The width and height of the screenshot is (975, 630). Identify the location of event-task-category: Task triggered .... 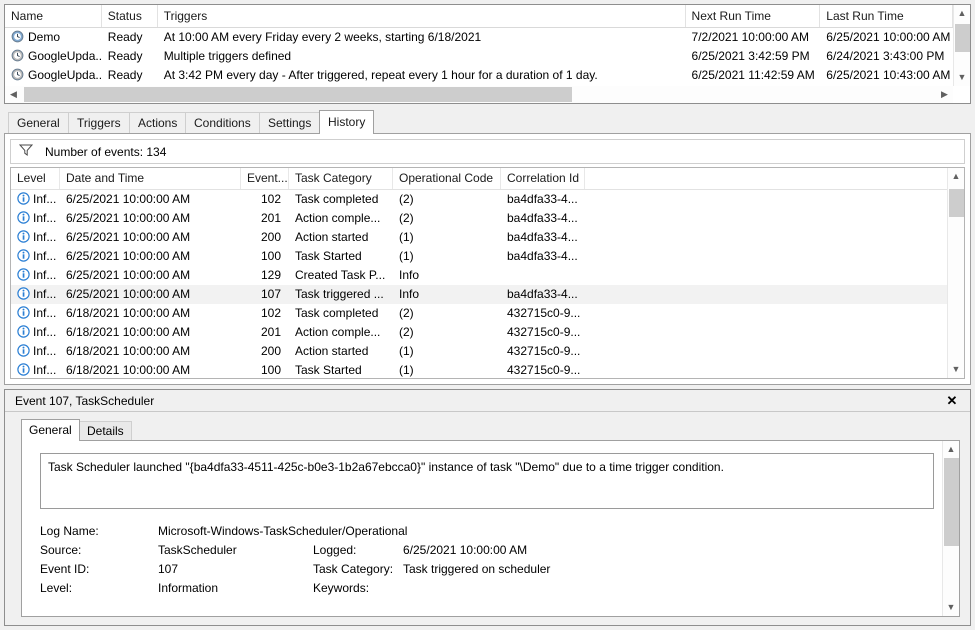
(339, 294).